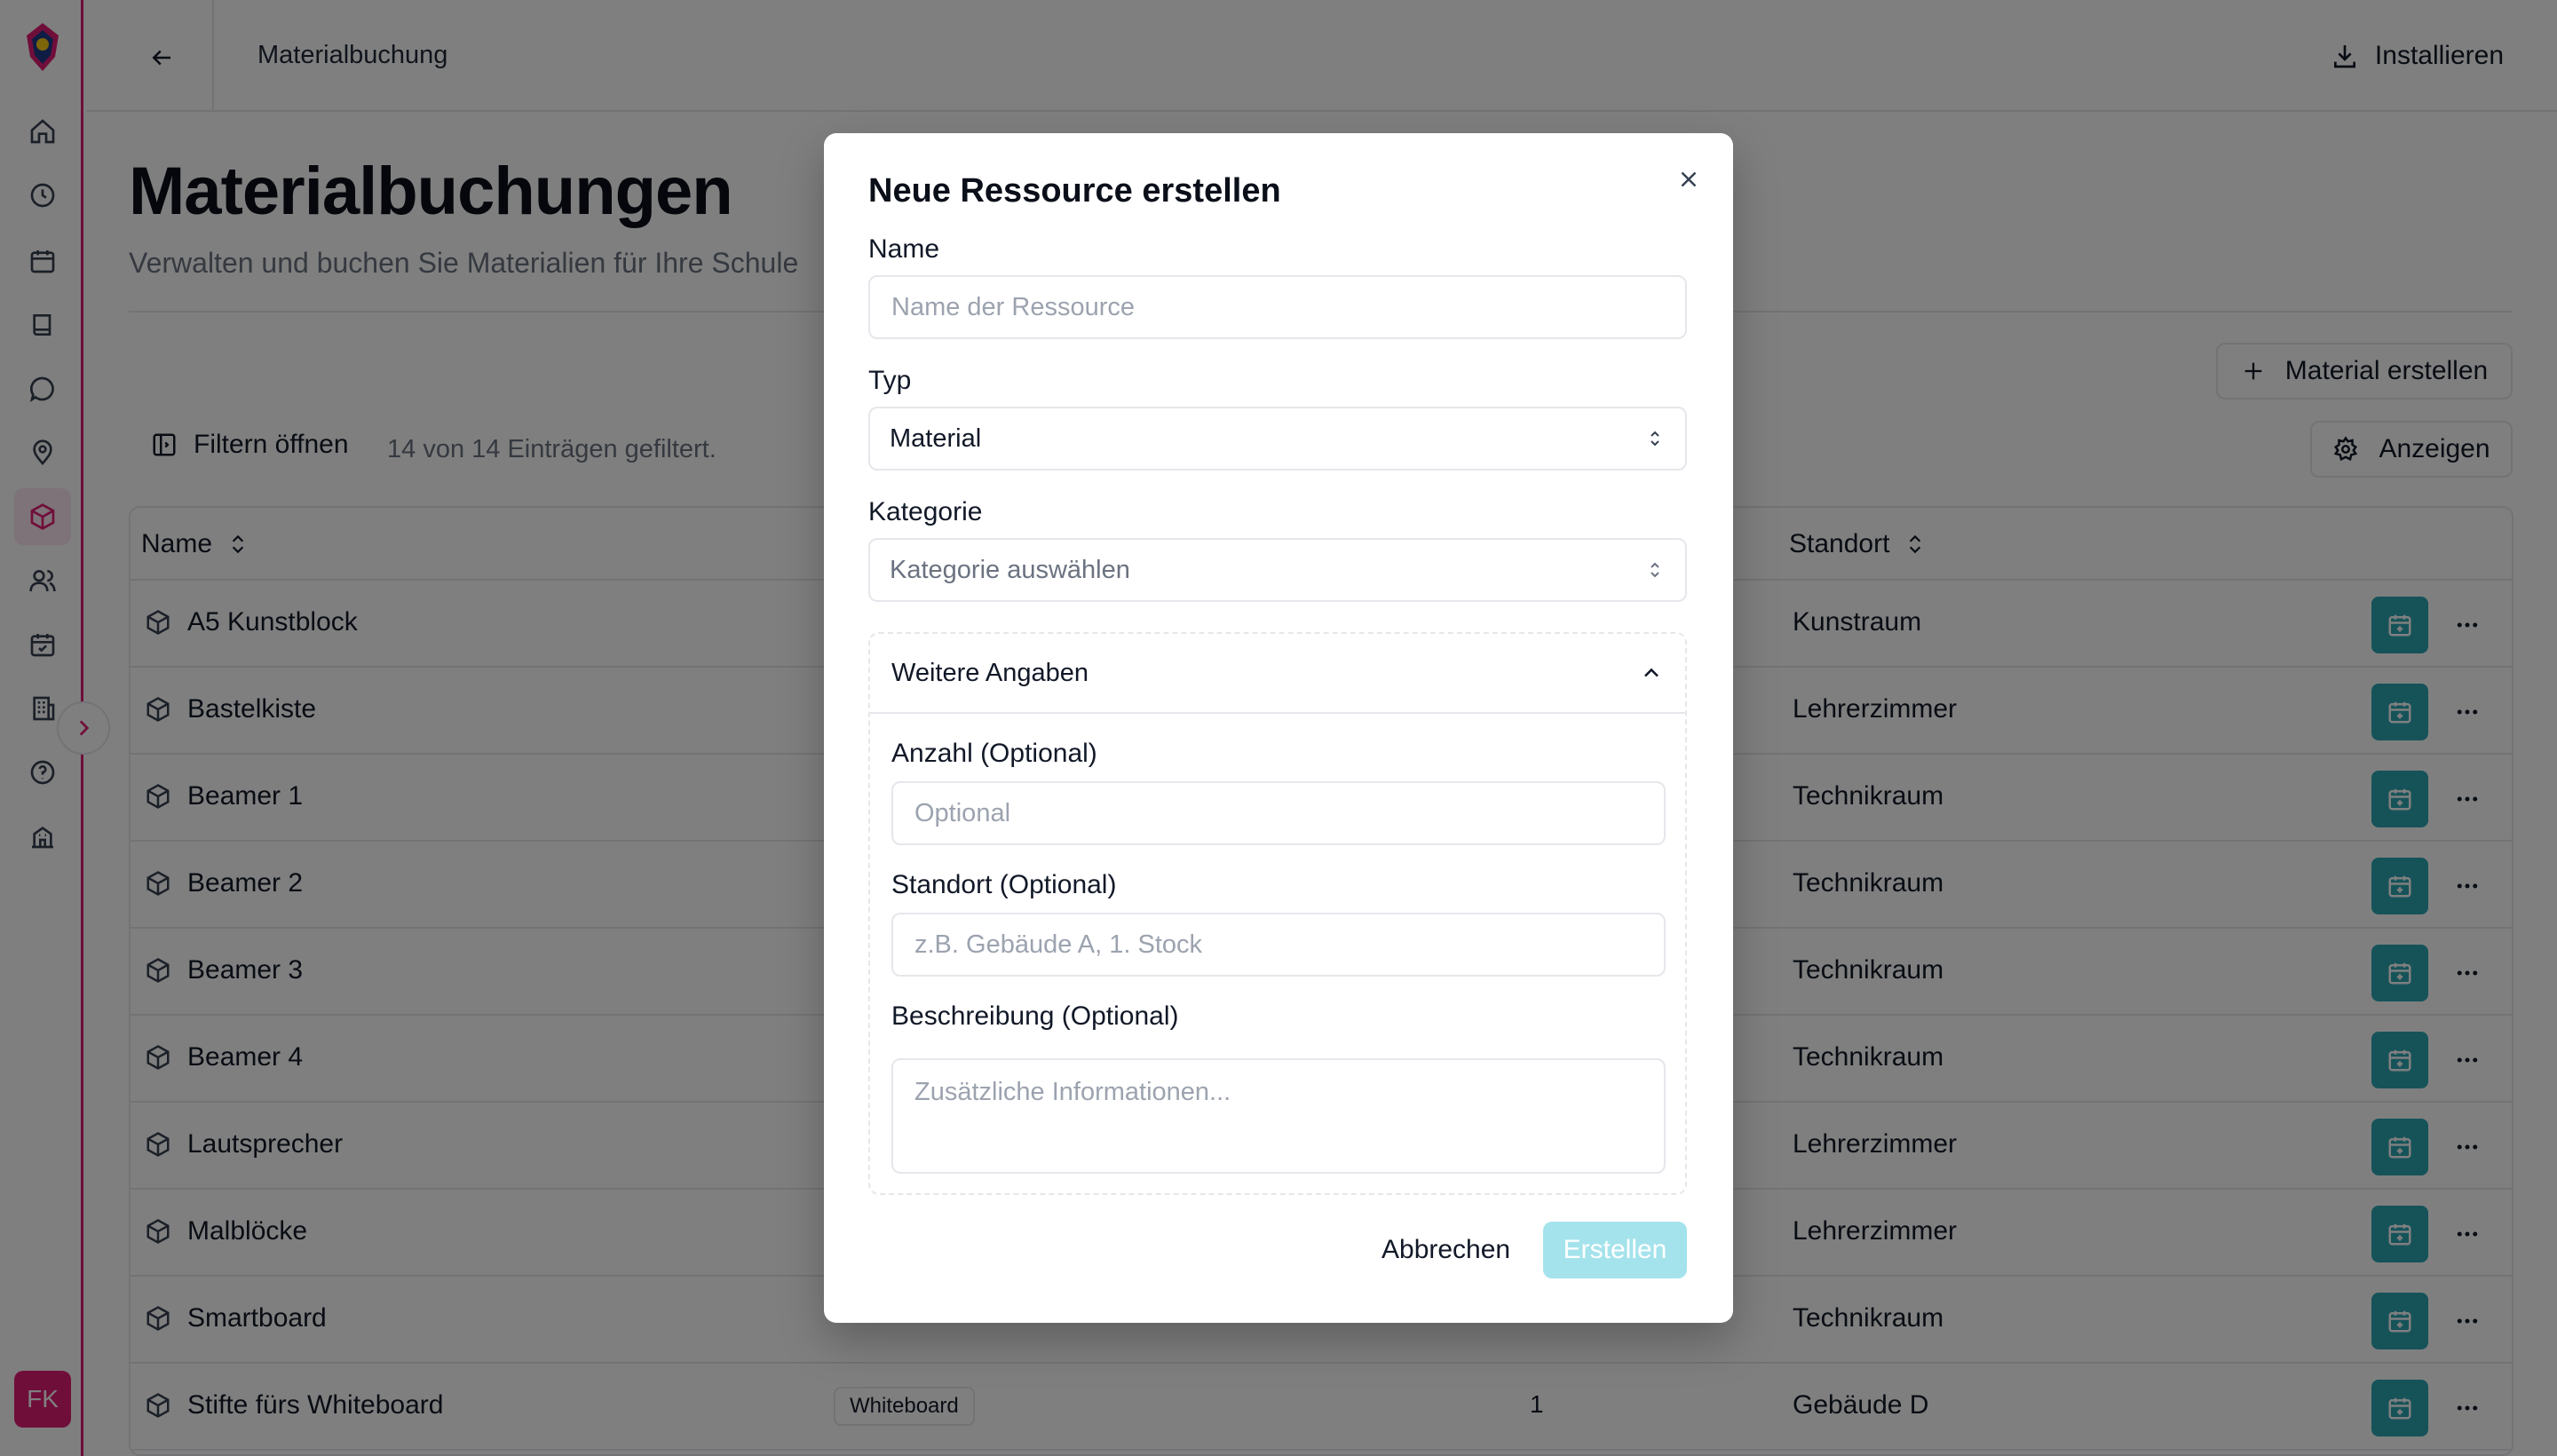 This screenshot has width=2557, height=1456. Describe the element at coordinates (904, 249) in the screenshot. I see `name-label: Name` at that location.